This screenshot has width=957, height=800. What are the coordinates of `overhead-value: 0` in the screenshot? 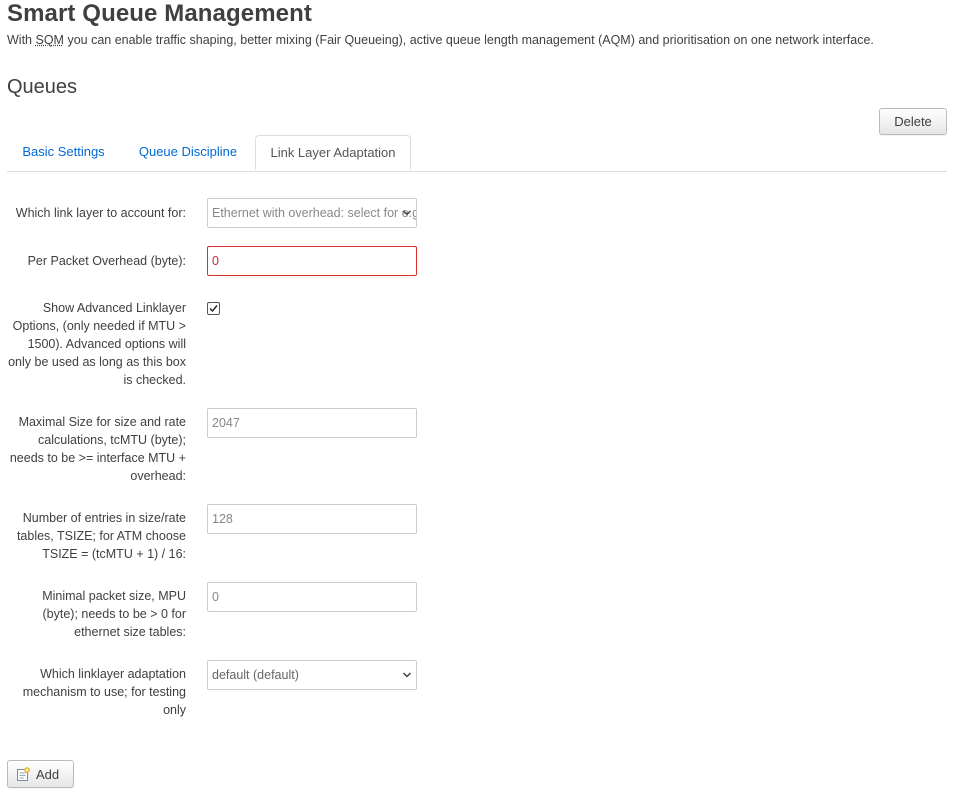 It's located at (215, 261).